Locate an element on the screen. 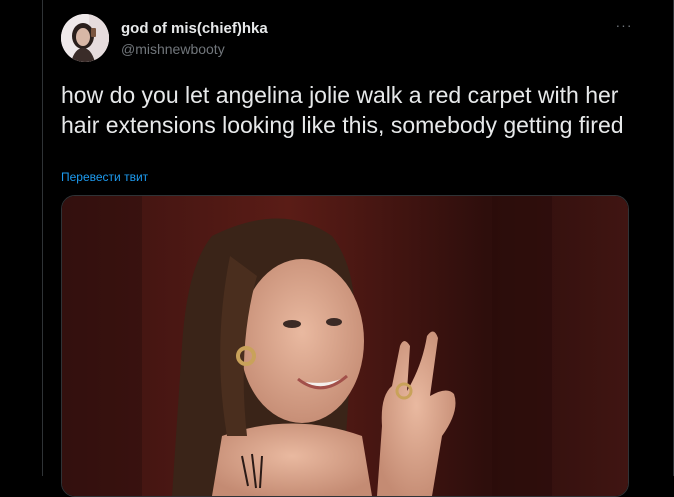  avatar-image is located at coordinates (85, 38).